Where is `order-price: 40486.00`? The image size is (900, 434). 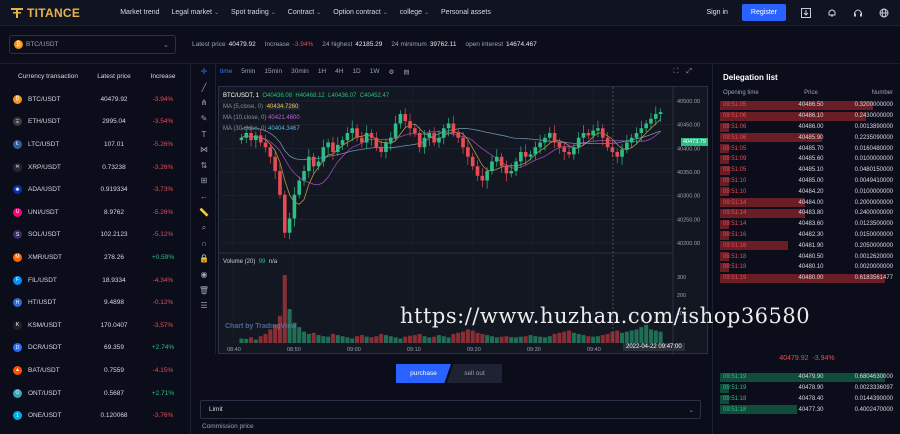 order-price: 40486.00 is located at coordinates (811, 126).